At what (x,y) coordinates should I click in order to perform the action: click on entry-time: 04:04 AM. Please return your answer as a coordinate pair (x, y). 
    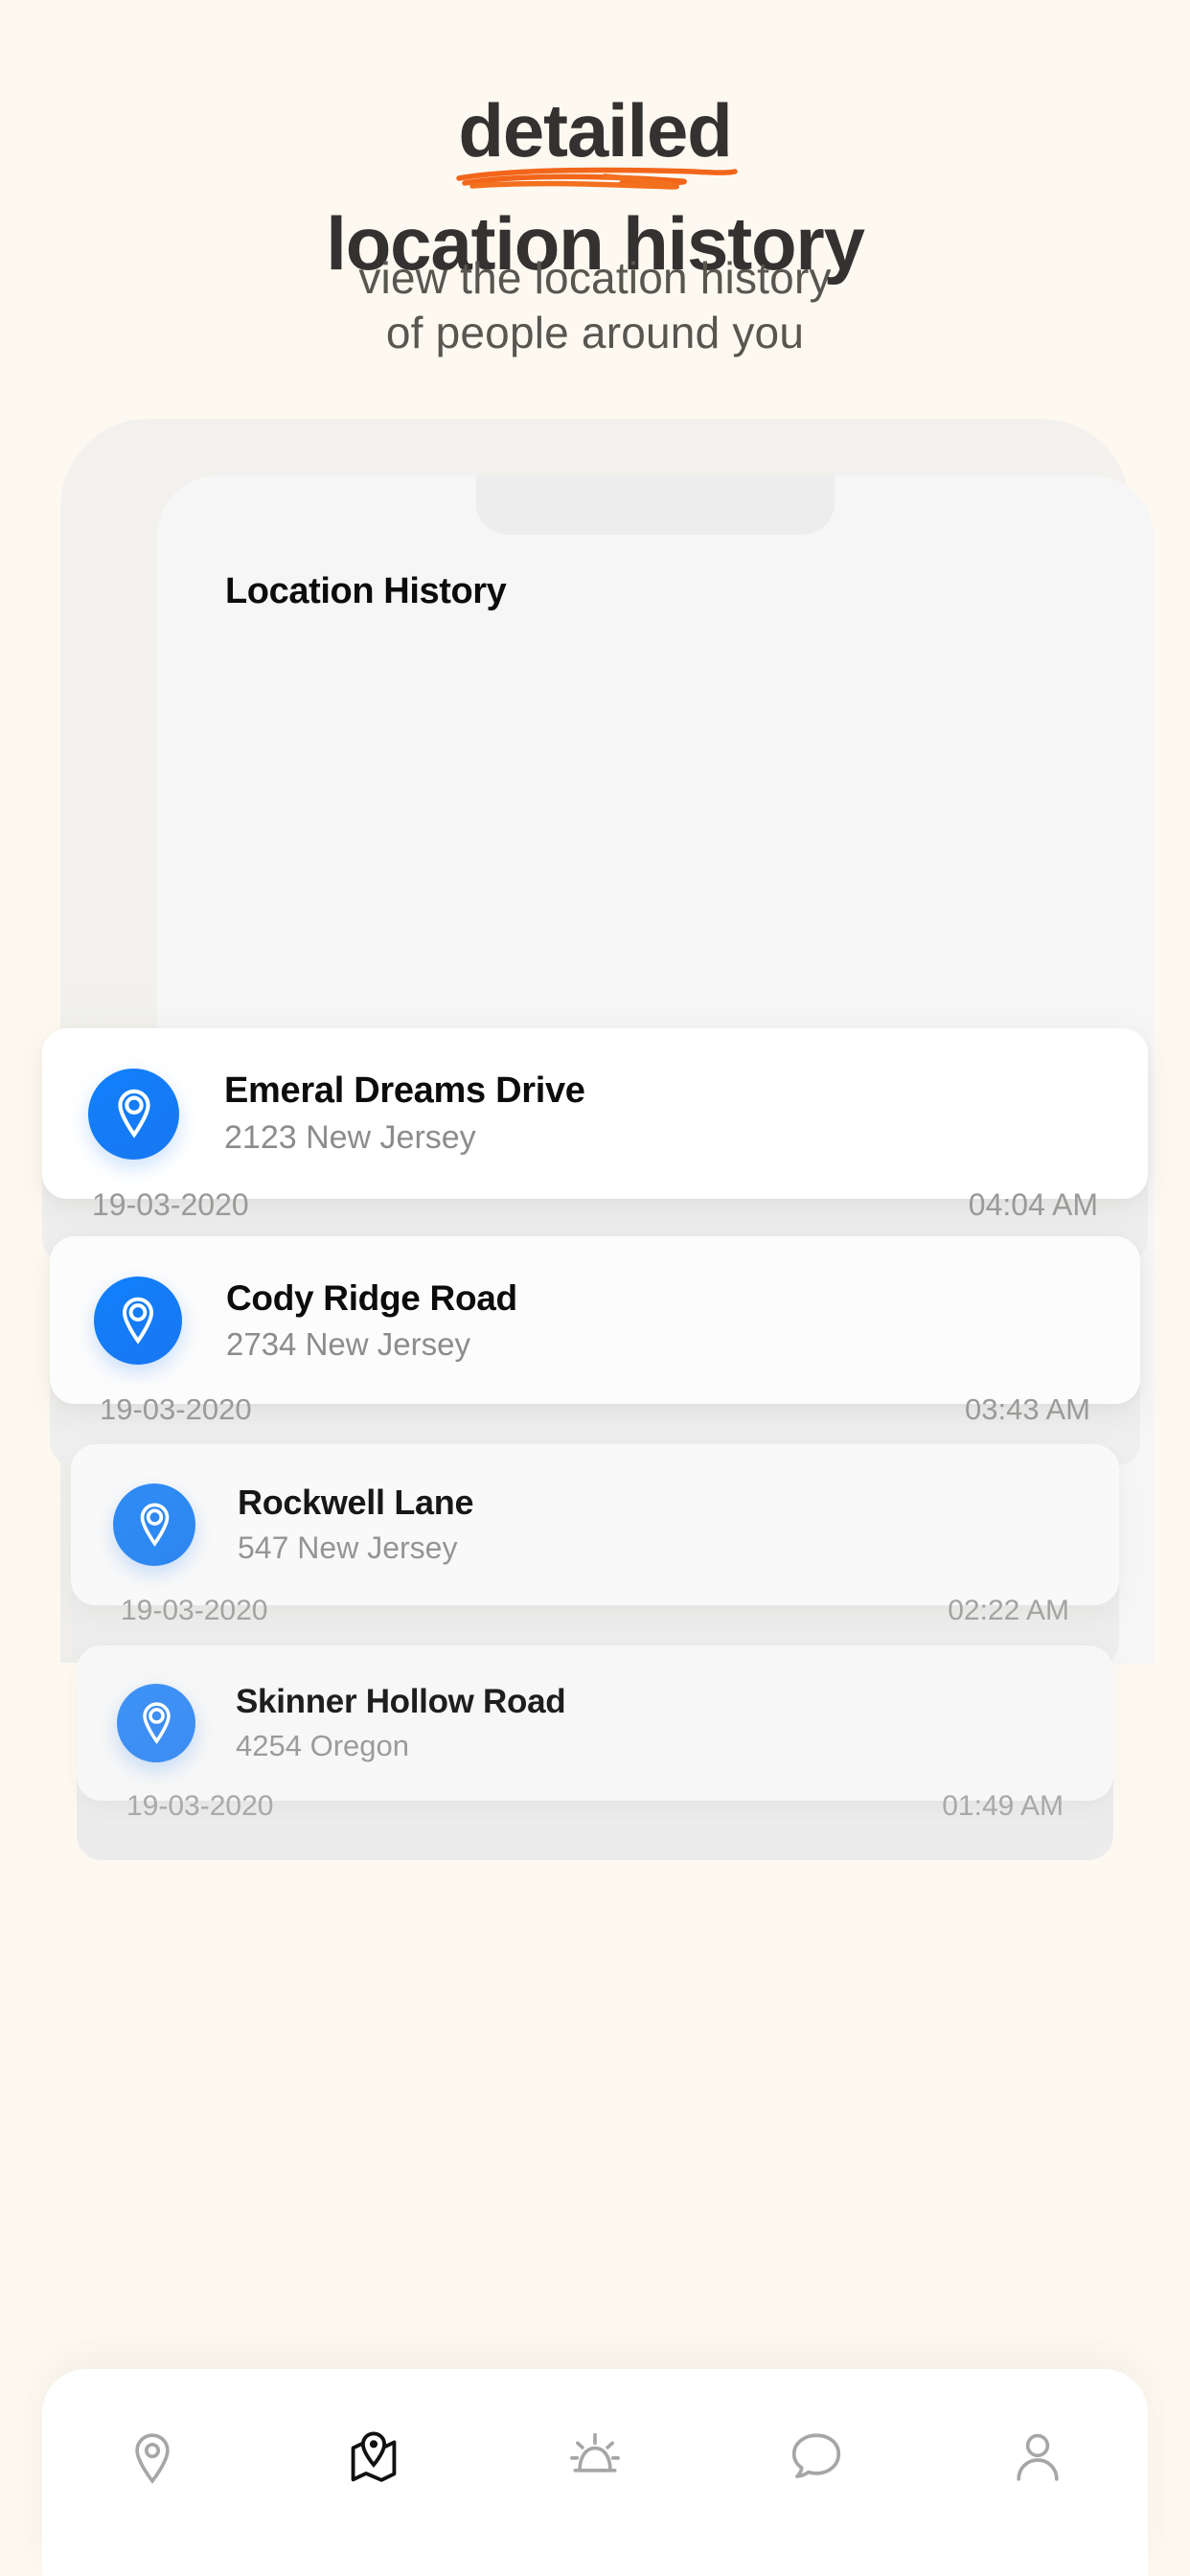
    Looking at the image, I should click on (1033, 1204).